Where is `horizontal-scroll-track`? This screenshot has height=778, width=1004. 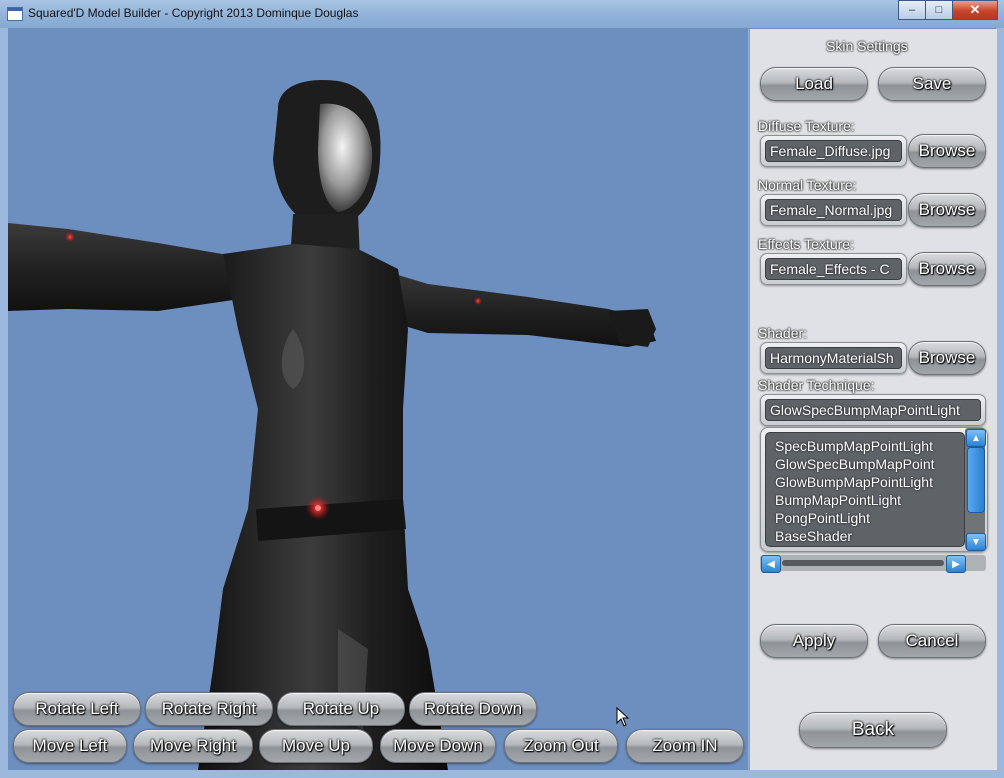 horizontal-scroll-track is located at coordinates (863, 563).